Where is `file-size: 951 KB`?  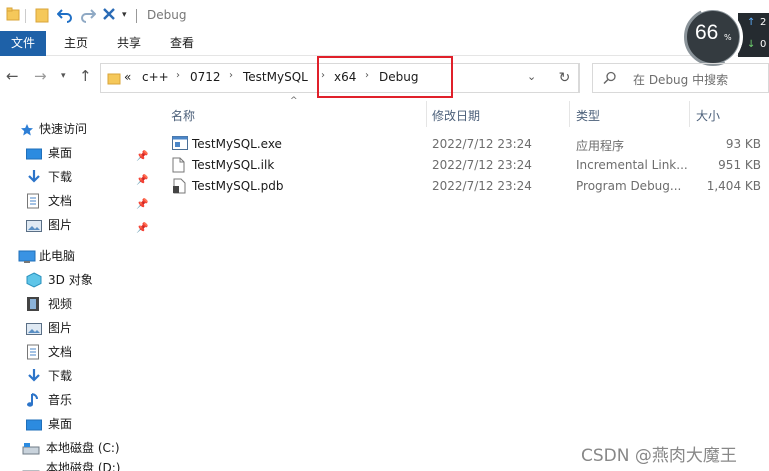
file-size: 951 KB is located at coordinates (739, 165).